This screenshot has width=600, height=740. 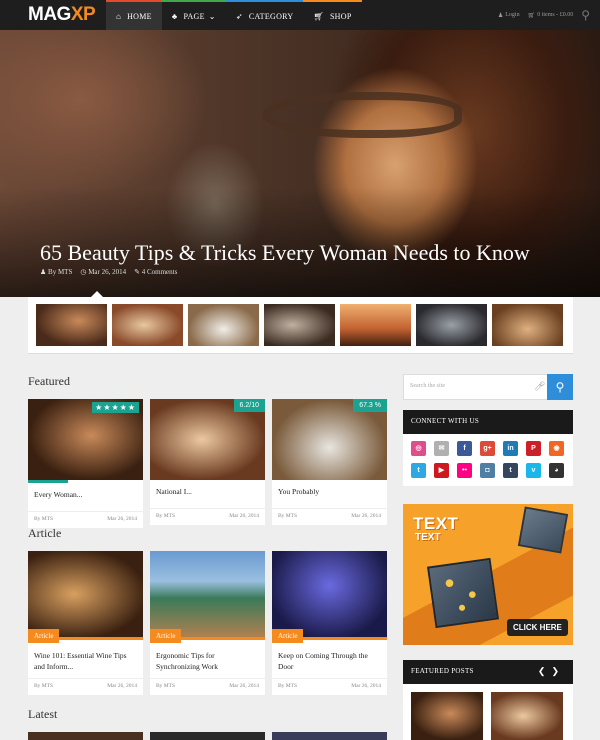 I want to click on featured-heading: Featured, so click(x=49, y=381).